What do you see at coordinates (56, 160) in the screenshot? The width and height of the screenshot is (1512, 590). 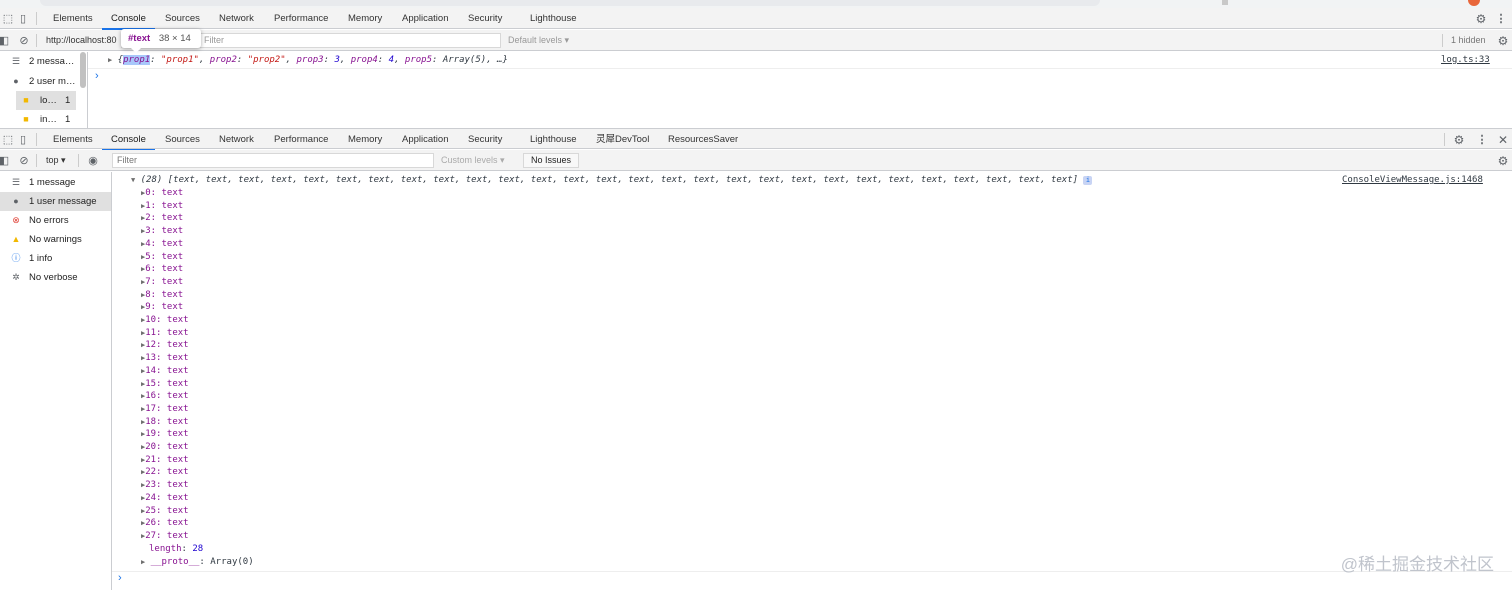 I see `context-selector: top ▾` at bounding box center [56, 160].